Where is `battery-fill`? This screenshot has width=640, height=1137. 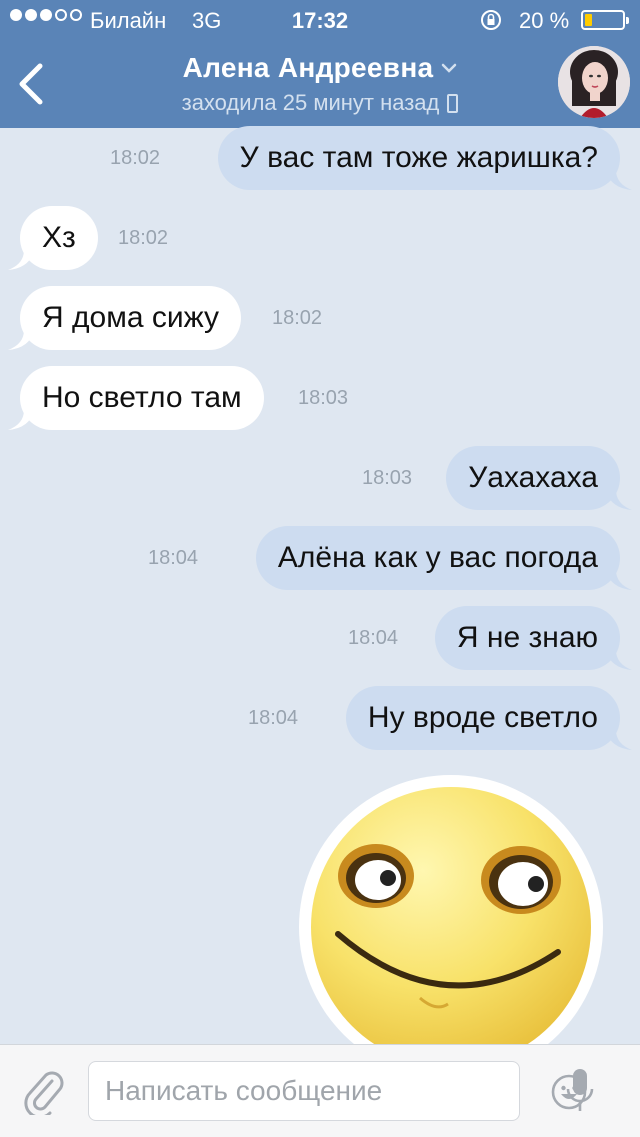 battery-fill is located at coordinates (589, 20).